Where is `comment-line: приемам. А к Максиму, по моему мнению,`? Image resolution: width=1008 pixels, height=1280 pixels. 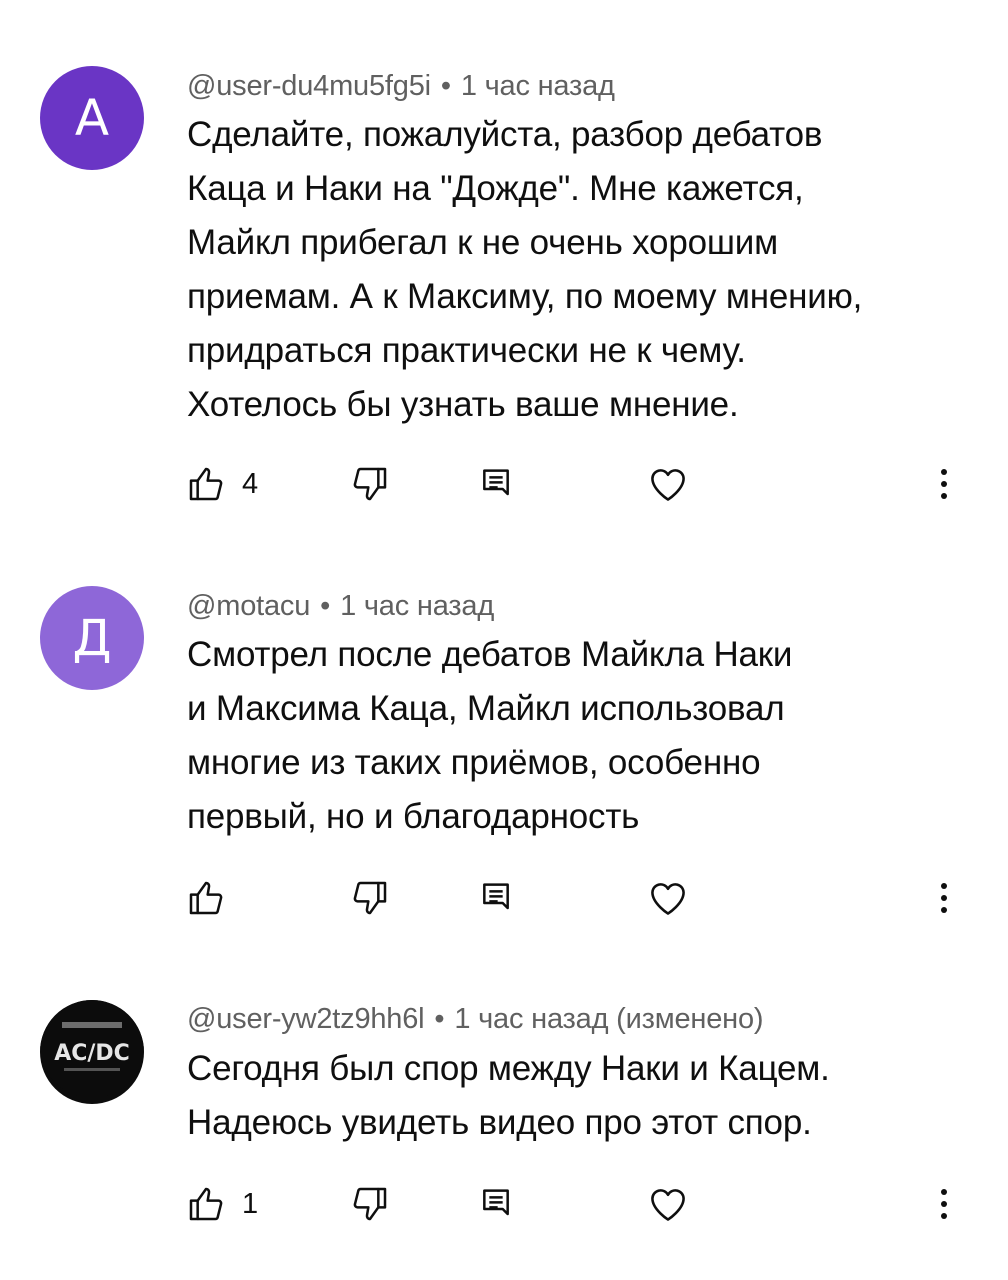 comment-line: приемам. А к Максиму, по моему мнению, is located at coordinates (525, 296).